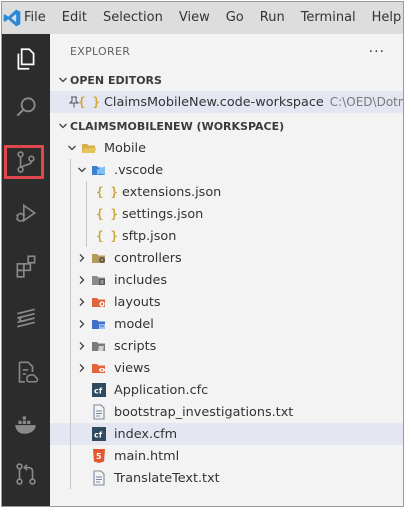 Image resolution: width=411 pixels, height=516 pixels. What do you see at coordinates (194, 18) in the screenshot?
I see `menu-view: View` at bounding box center [194, 18].